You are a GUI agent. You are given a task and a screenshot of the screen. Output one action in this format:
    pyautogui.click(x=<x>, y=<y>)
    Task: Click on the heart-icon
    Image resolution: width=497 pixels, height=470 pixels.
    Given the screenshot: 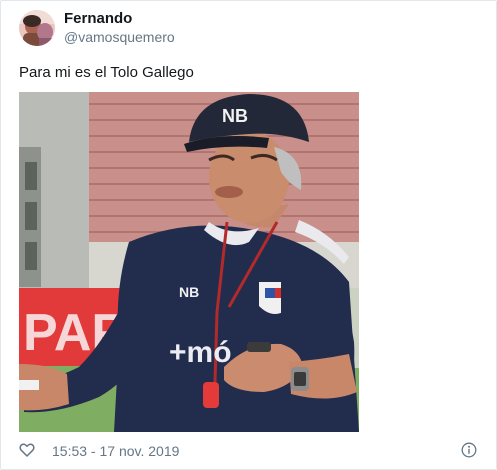 What is the action you would take?
    pyautogui.click(x=27, y=450)
    